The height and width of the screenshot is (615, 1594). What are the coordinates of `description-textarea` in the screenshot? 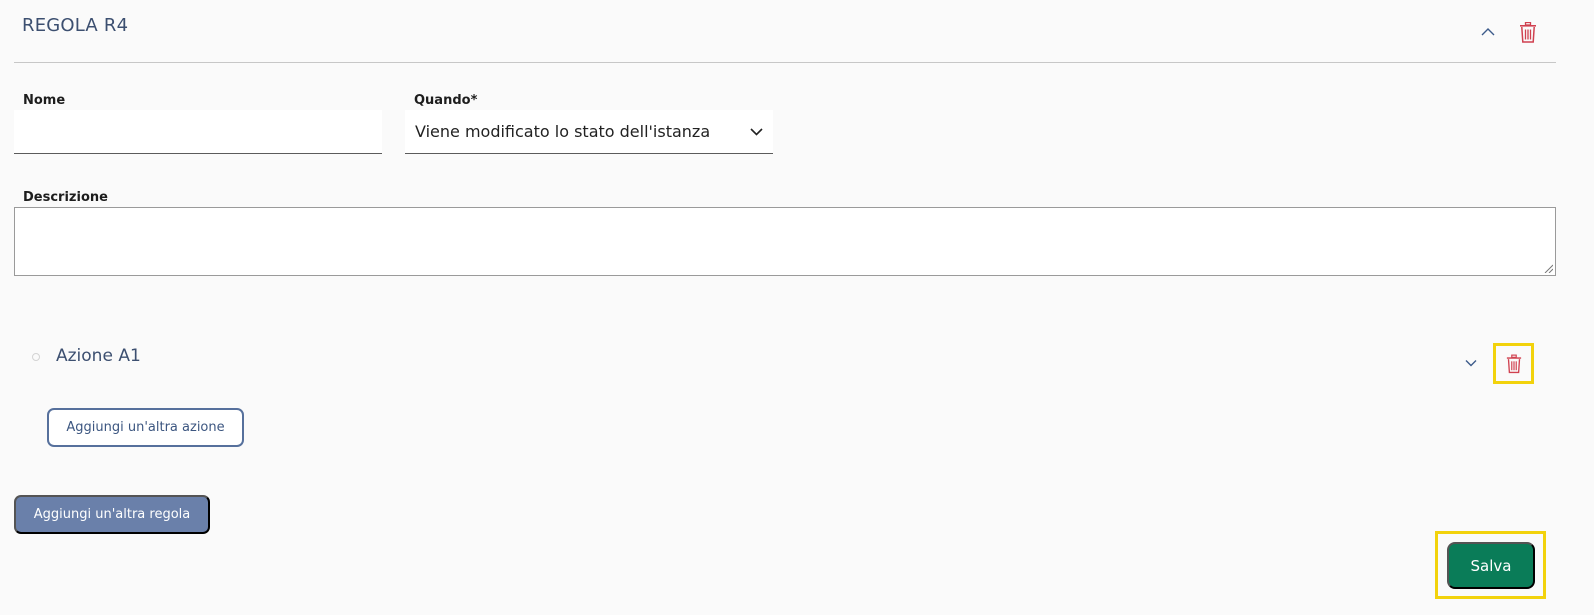 It's located at (785, 241).